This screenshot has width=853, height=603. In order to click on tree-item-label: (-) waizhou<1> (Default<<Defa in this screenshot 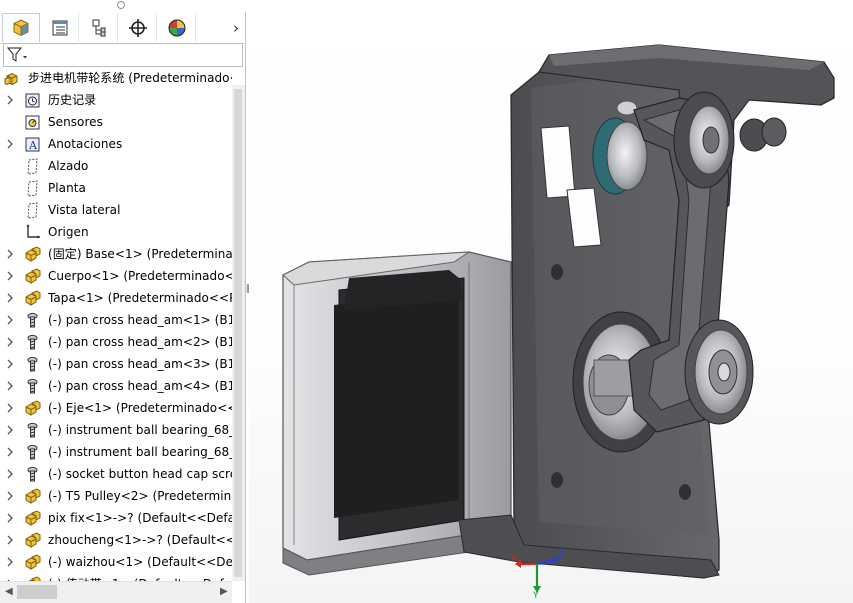, I will do `click(140, 562)`.